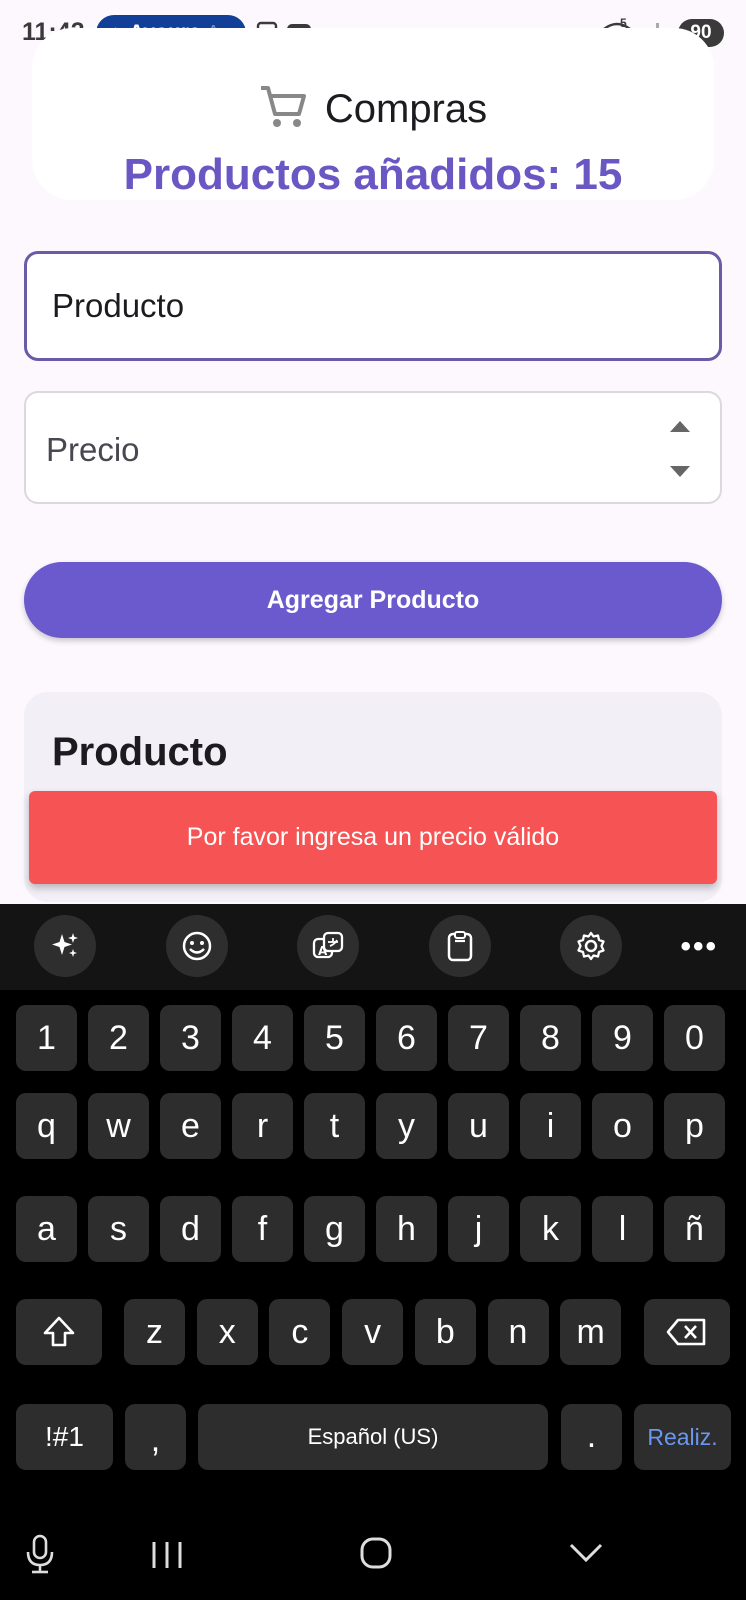 The height and width of the screenshot is (1600, 746). I want to click on price-input-placeholder: Precio, so click(93, 449).